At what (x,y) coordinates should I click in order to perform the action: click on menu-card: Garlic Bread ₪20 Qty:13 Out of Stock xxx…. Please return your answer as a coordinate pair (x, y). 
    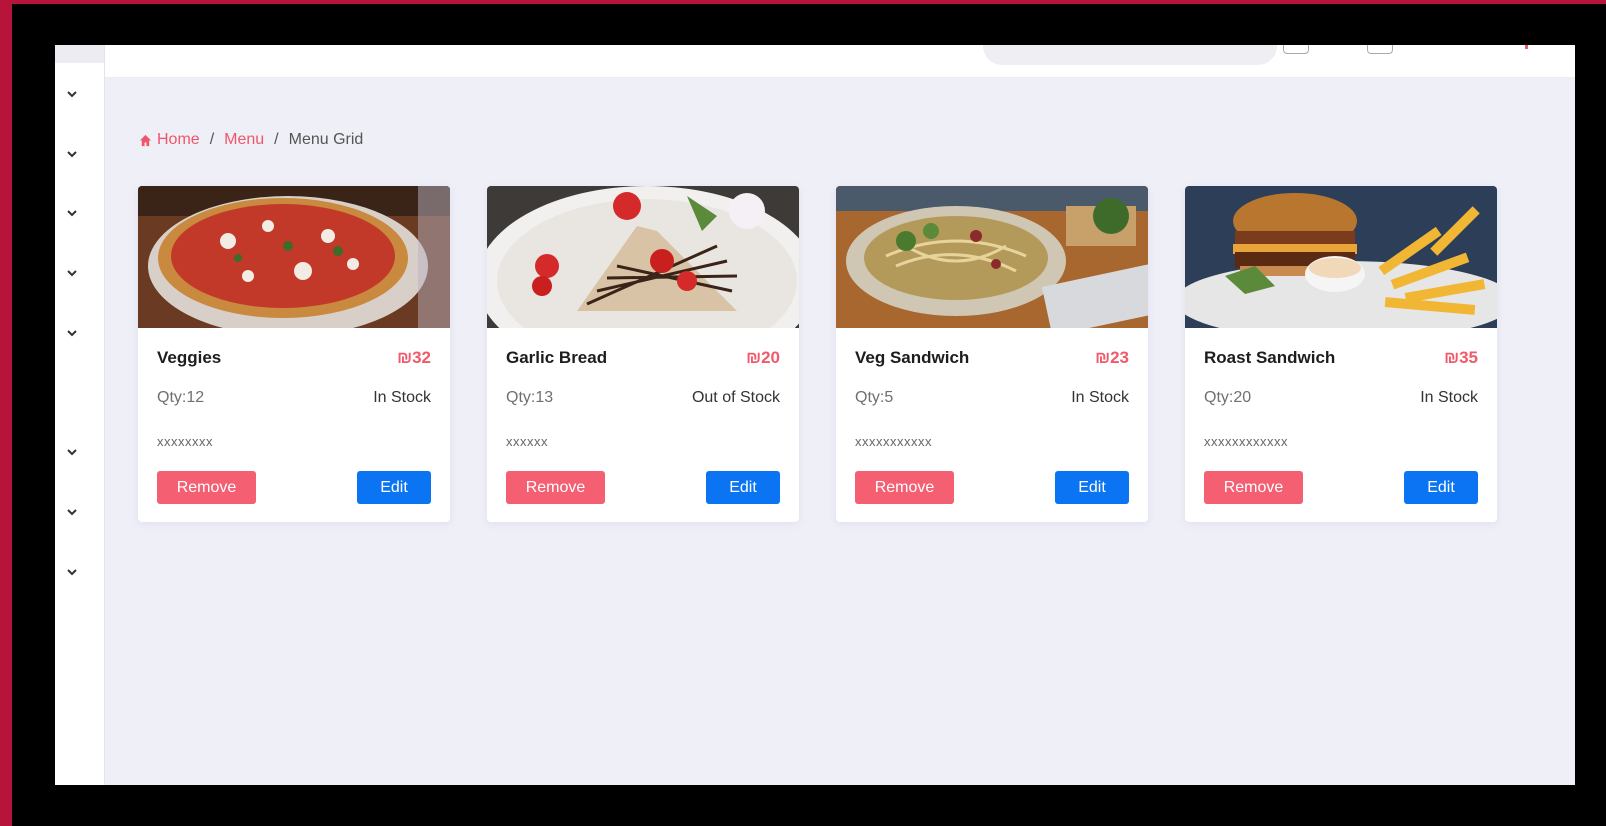
    Looking at the image, I should click on (643, 354).